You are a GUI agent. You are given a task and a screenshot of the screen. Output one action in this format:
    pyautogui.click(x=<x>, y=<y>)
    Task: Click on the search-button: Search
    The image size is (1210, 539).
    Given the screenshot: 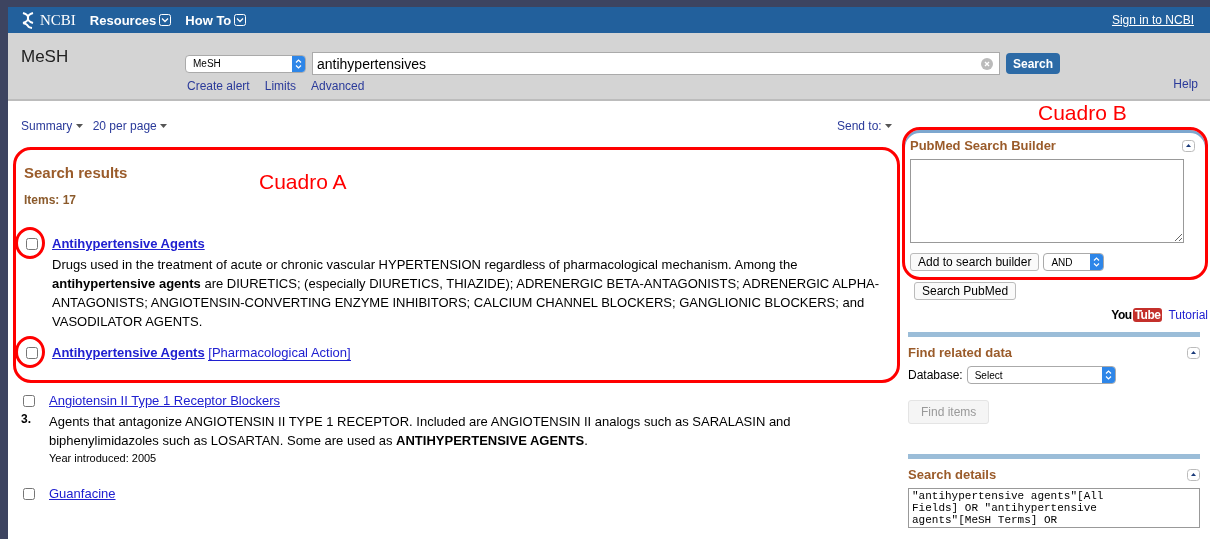 What is the action you would take?
    pyautogui.click(x=1033, y=63)
    